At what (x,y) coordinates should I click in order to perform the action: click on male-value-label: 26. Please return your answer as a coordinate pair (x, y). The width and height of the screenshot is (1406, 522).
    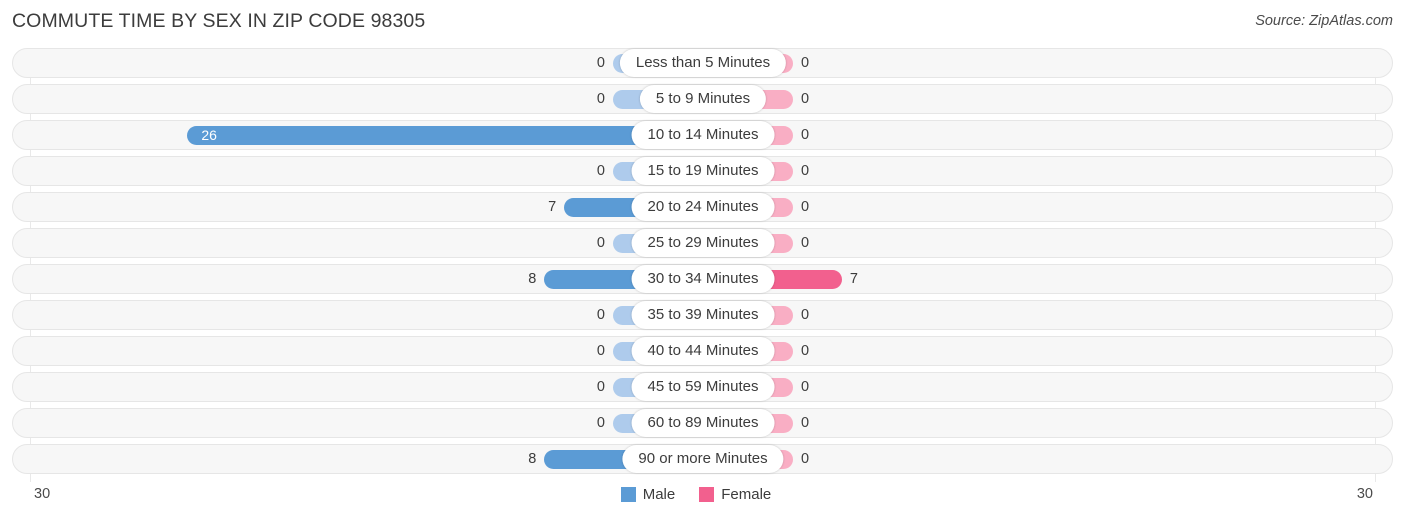
    Looking at the image, I should click on (209, 135).